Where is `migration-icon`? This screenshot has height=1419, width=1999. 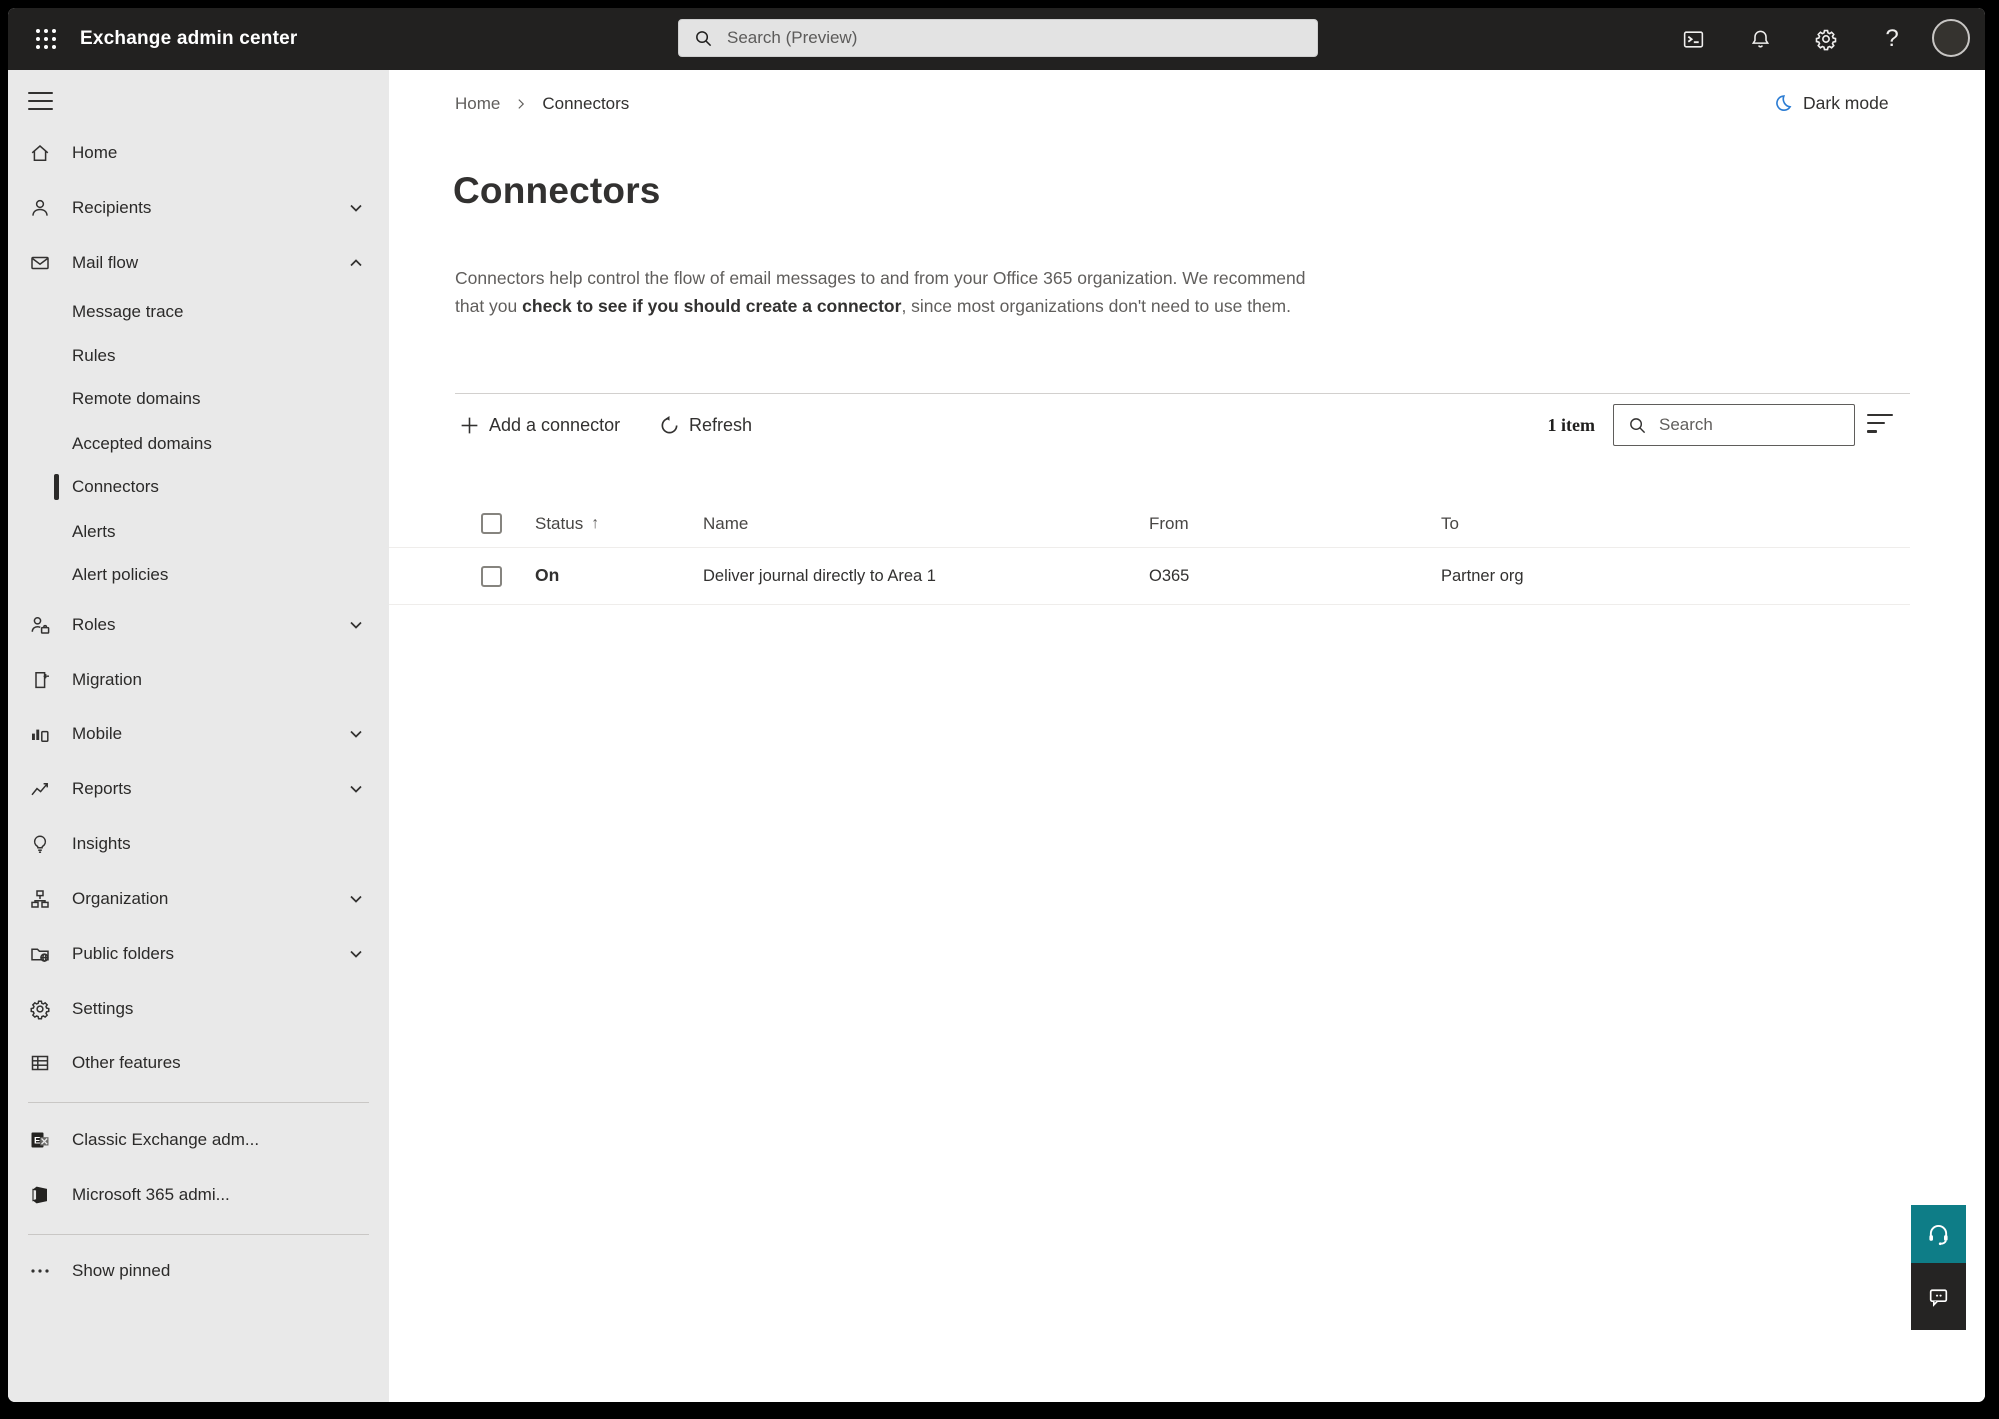 migration-icon is located at coordinates (42, 680).